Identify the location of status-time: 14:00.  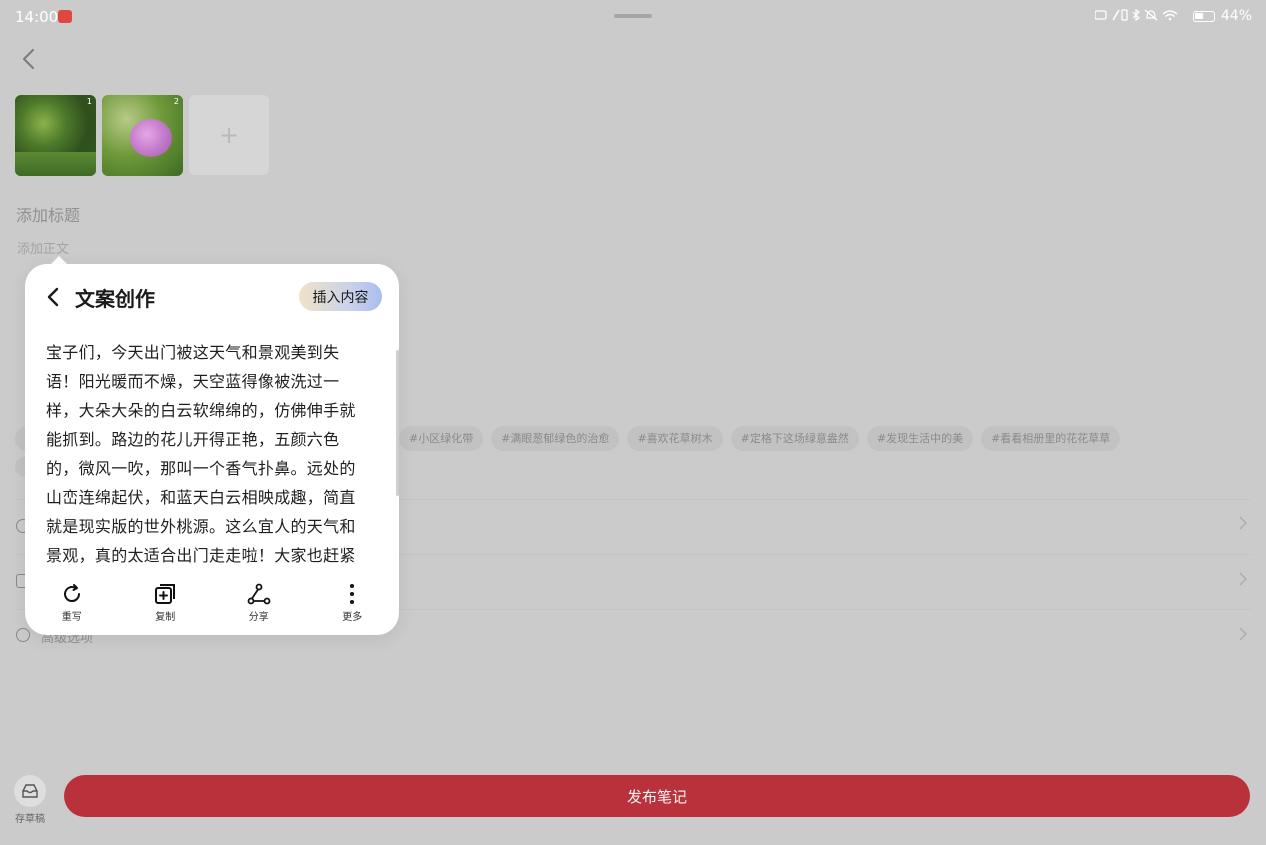
(37, 17).